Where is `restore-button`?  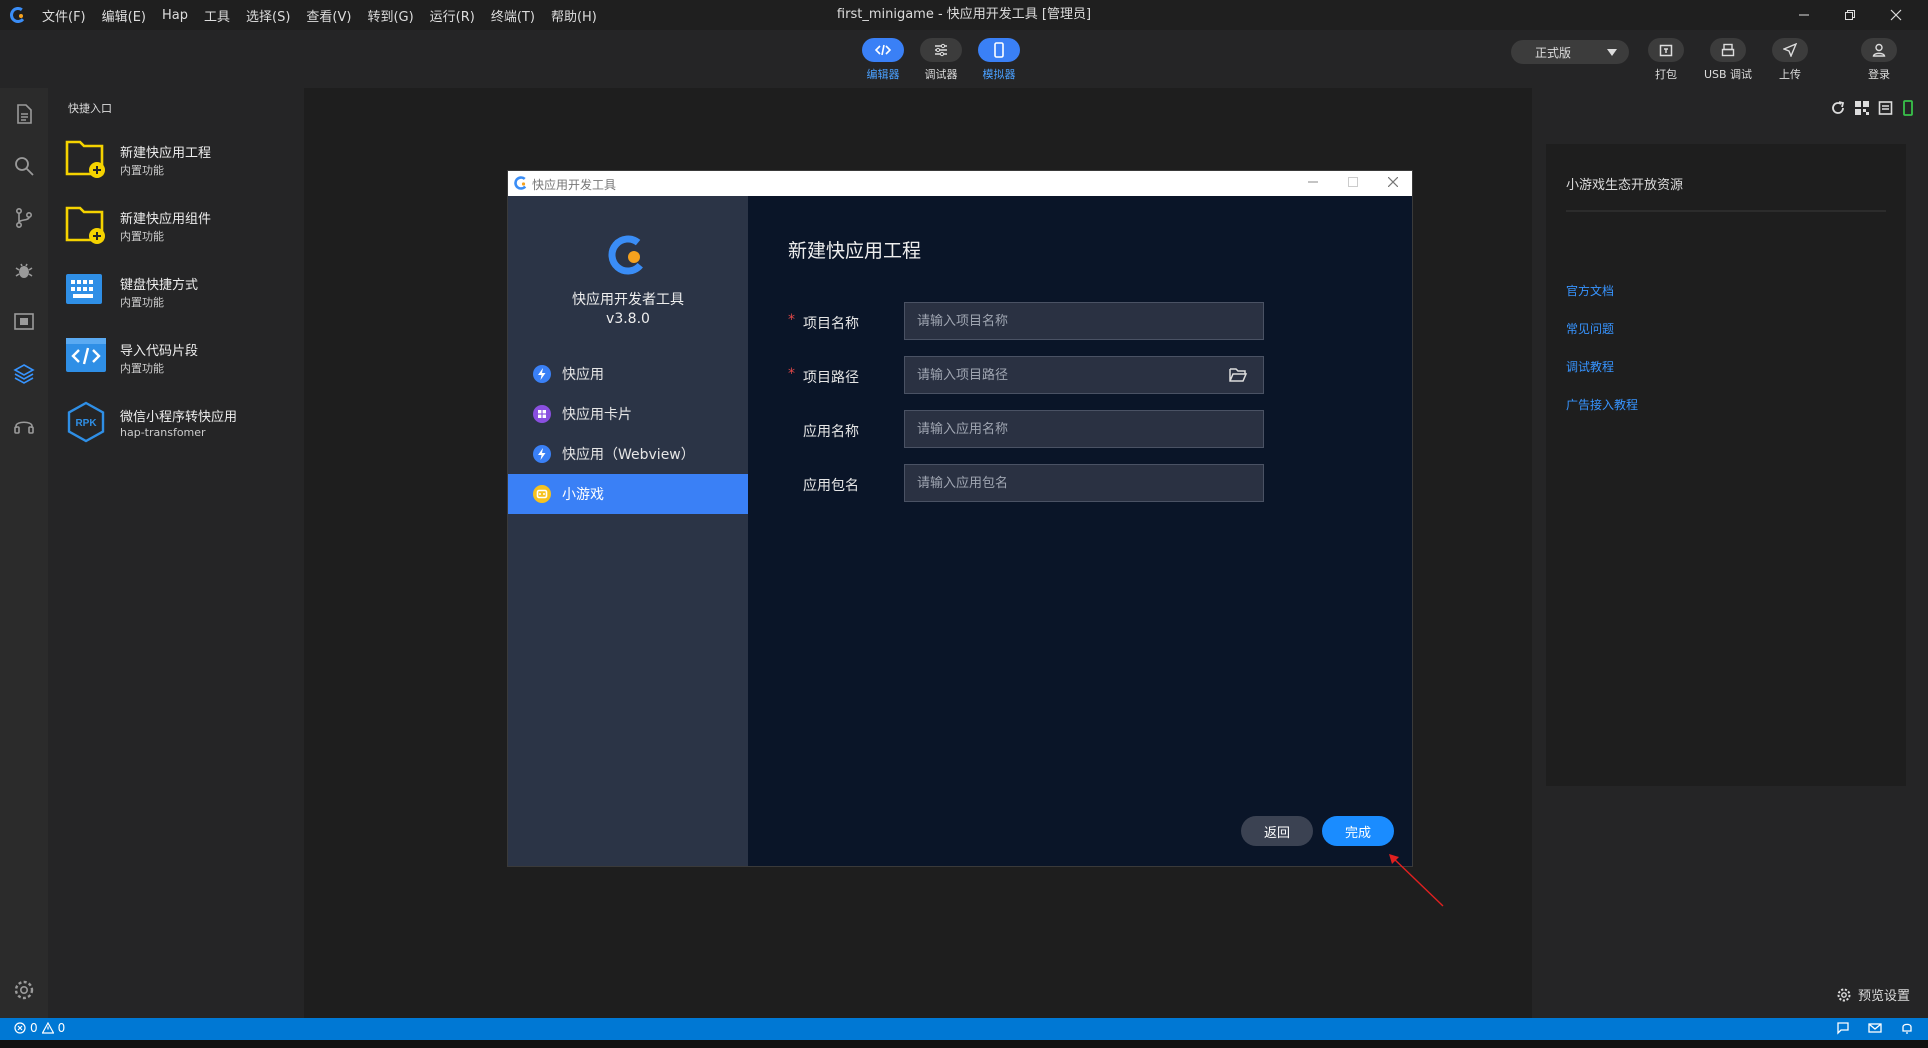 restore-button is located at coordinates (1850, 15).